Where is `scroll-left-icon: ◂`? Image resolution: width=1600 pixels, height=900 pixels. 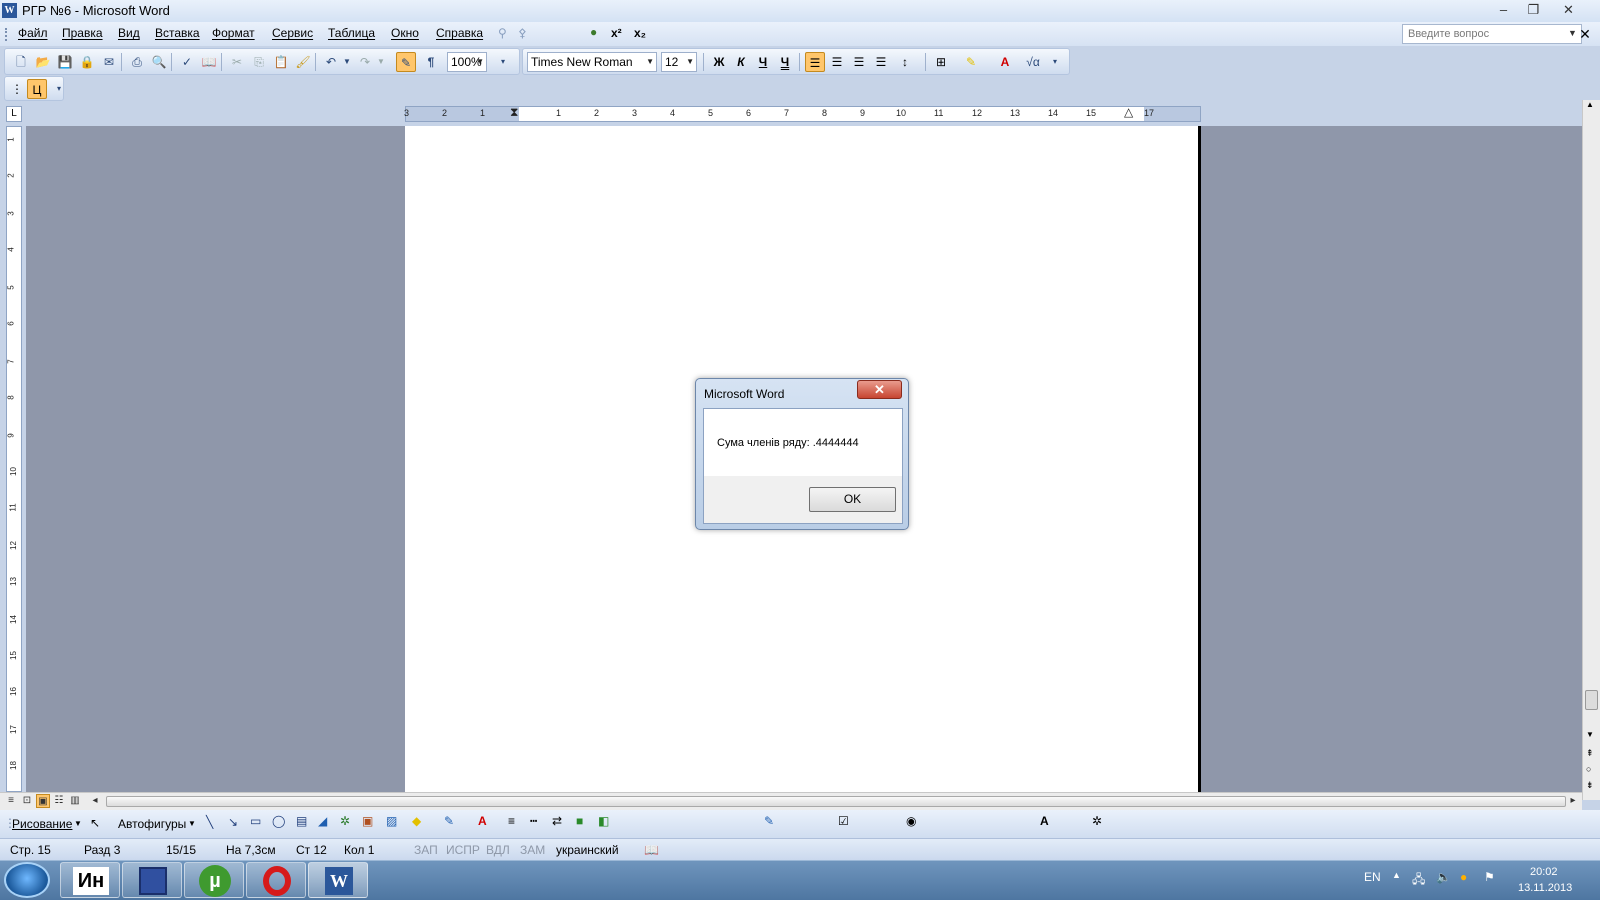
scroll-left-icon: ◂ is located at coordinates (95, 801).